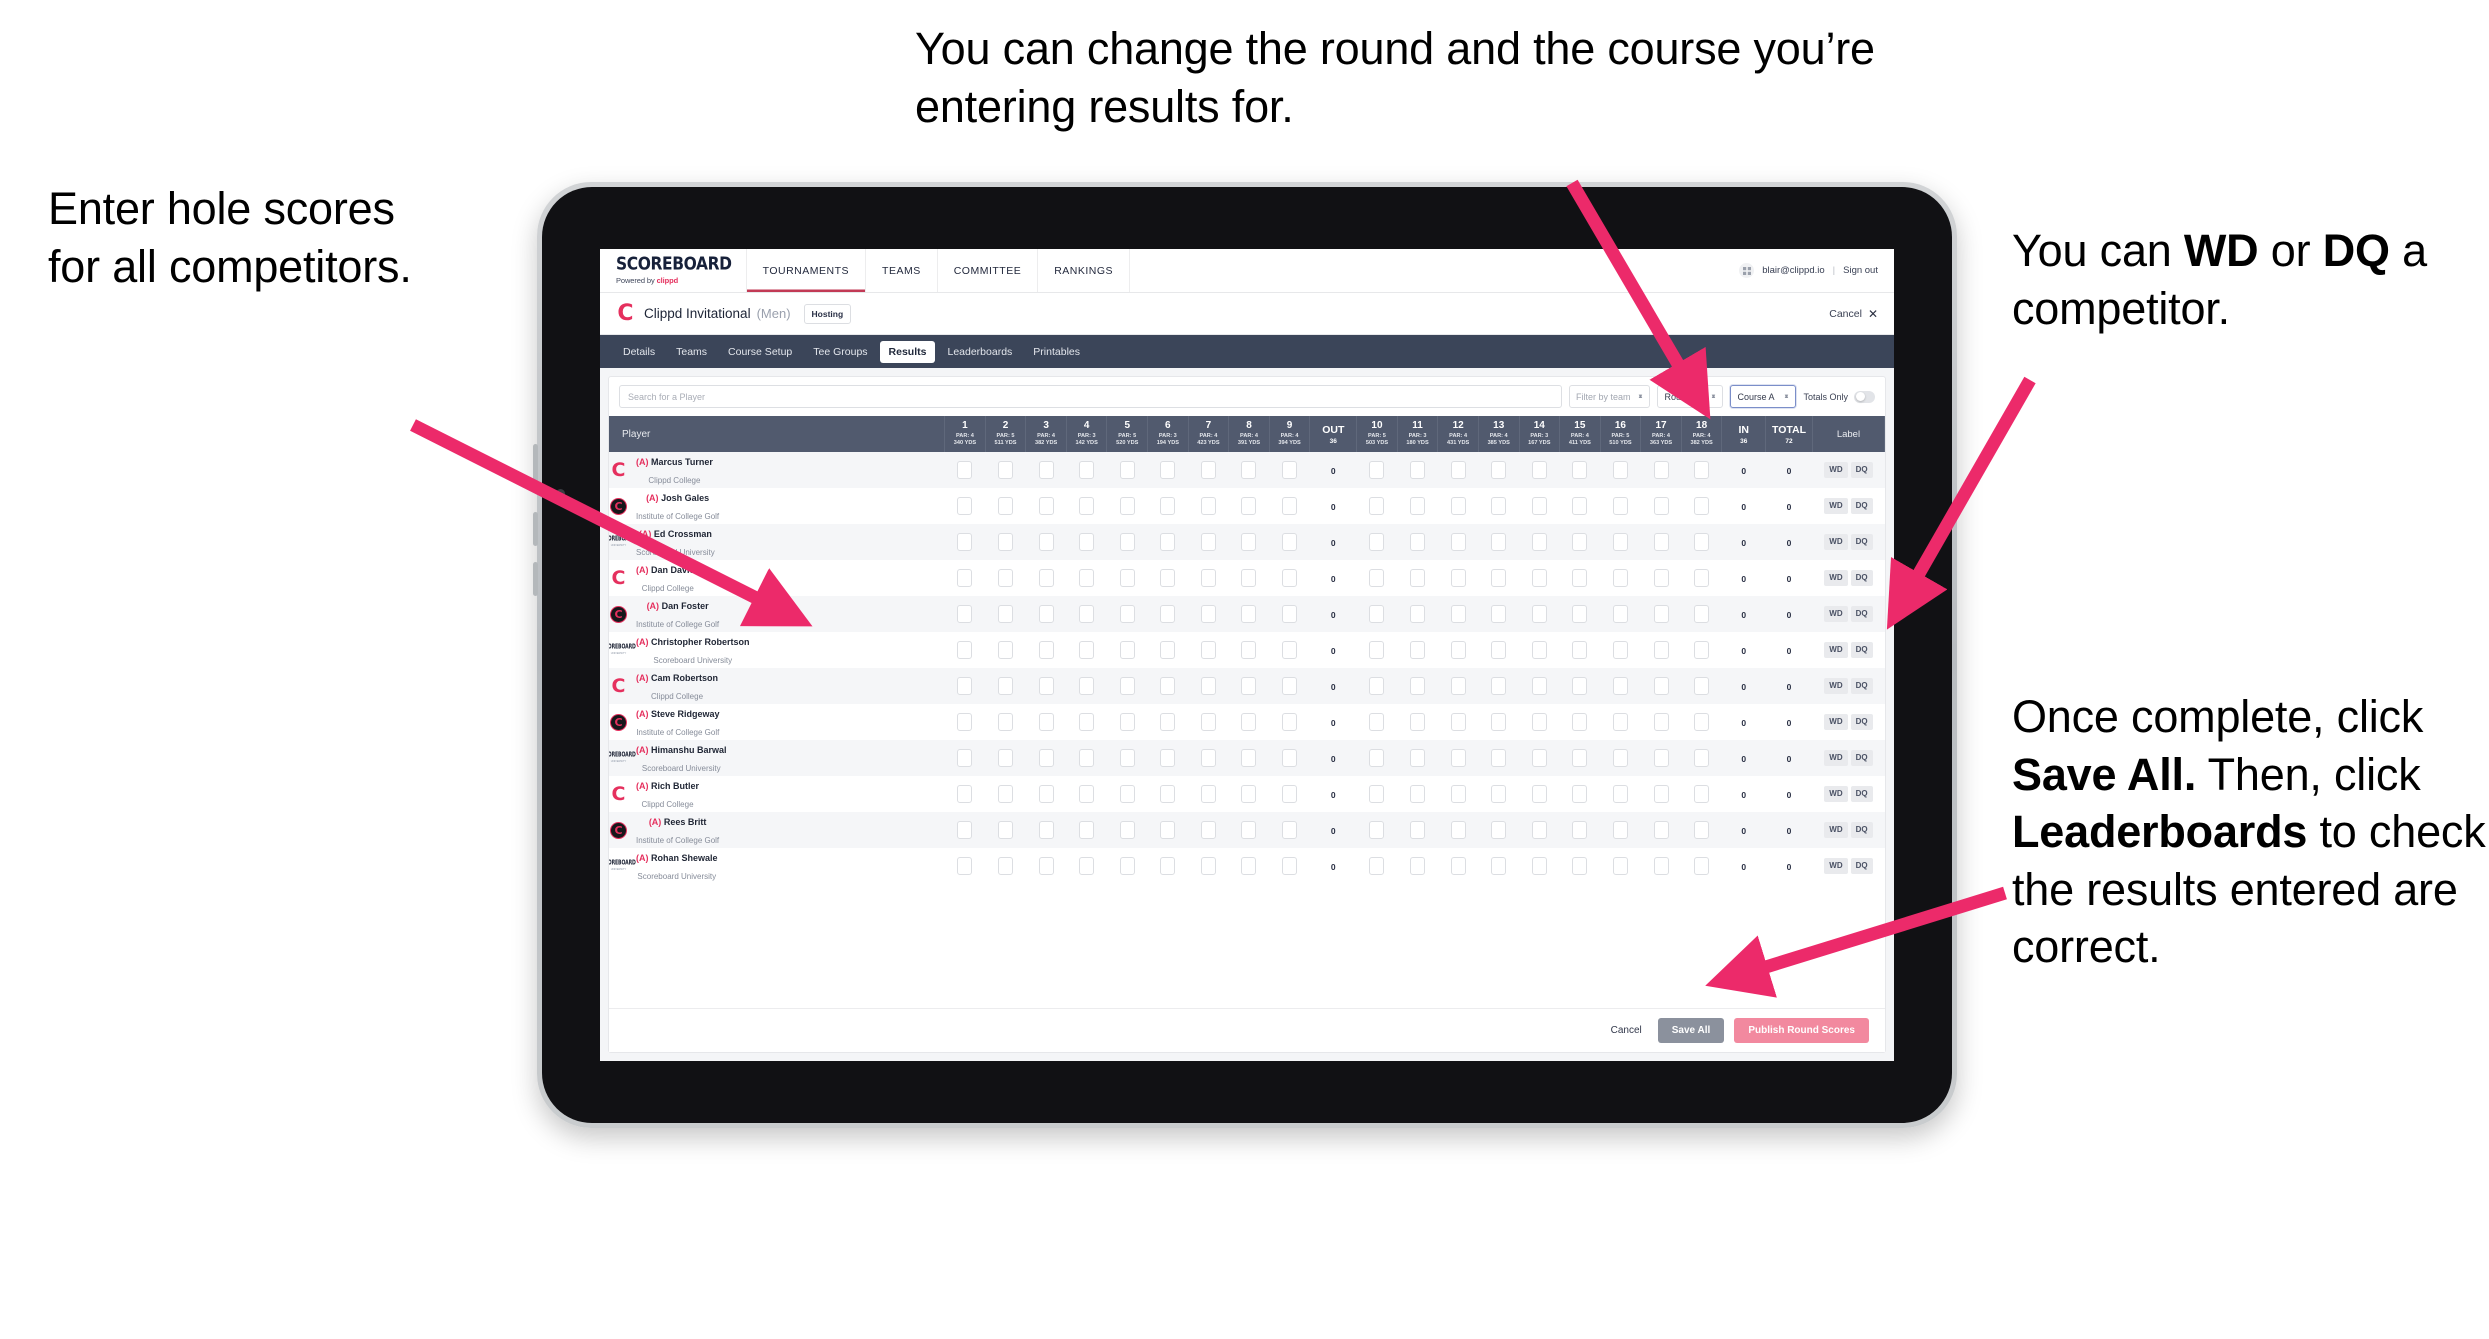  I want to click on tab-printables: Printables, so click(1056, 352).